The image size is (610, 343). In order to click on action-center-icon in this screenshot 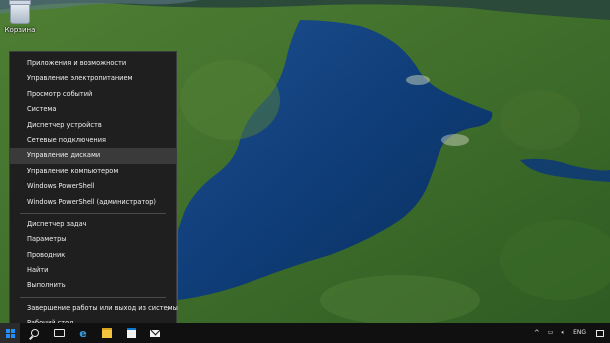, I will do `click(600, 333)`.